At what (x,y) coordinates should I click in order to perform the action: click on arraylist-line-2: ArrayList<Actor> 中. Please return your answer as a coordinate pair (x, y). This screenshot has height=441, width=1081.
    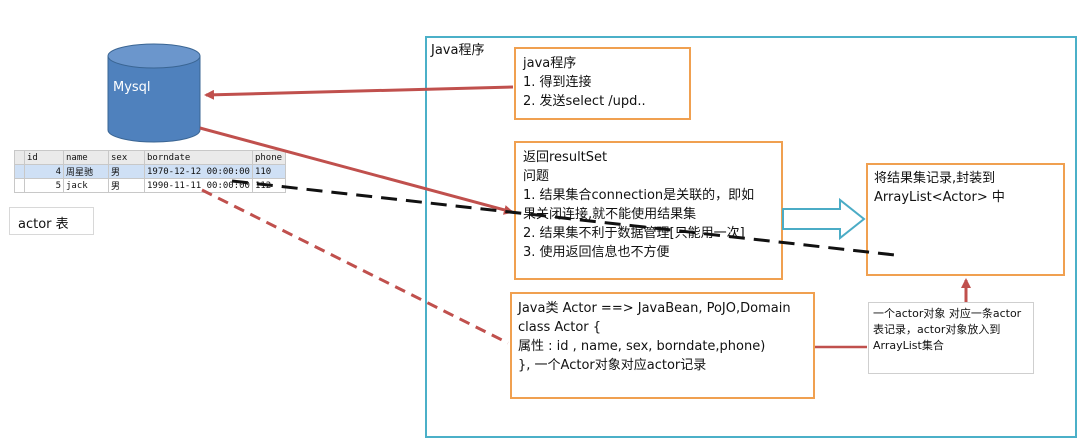
    Looking at the image, I should click on (939, 197).